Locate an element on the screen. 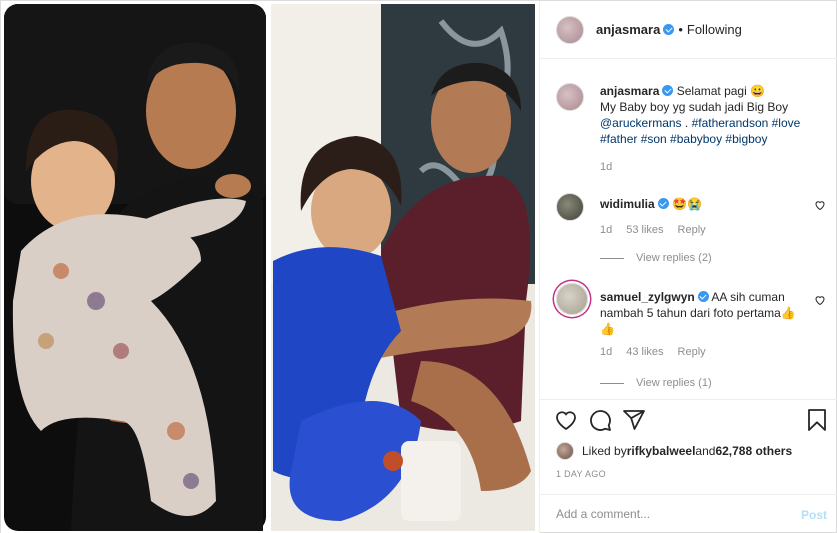 This screenshot has width=837, height=533. likes-count: 62,788 others is located at coordinates (753, 451).